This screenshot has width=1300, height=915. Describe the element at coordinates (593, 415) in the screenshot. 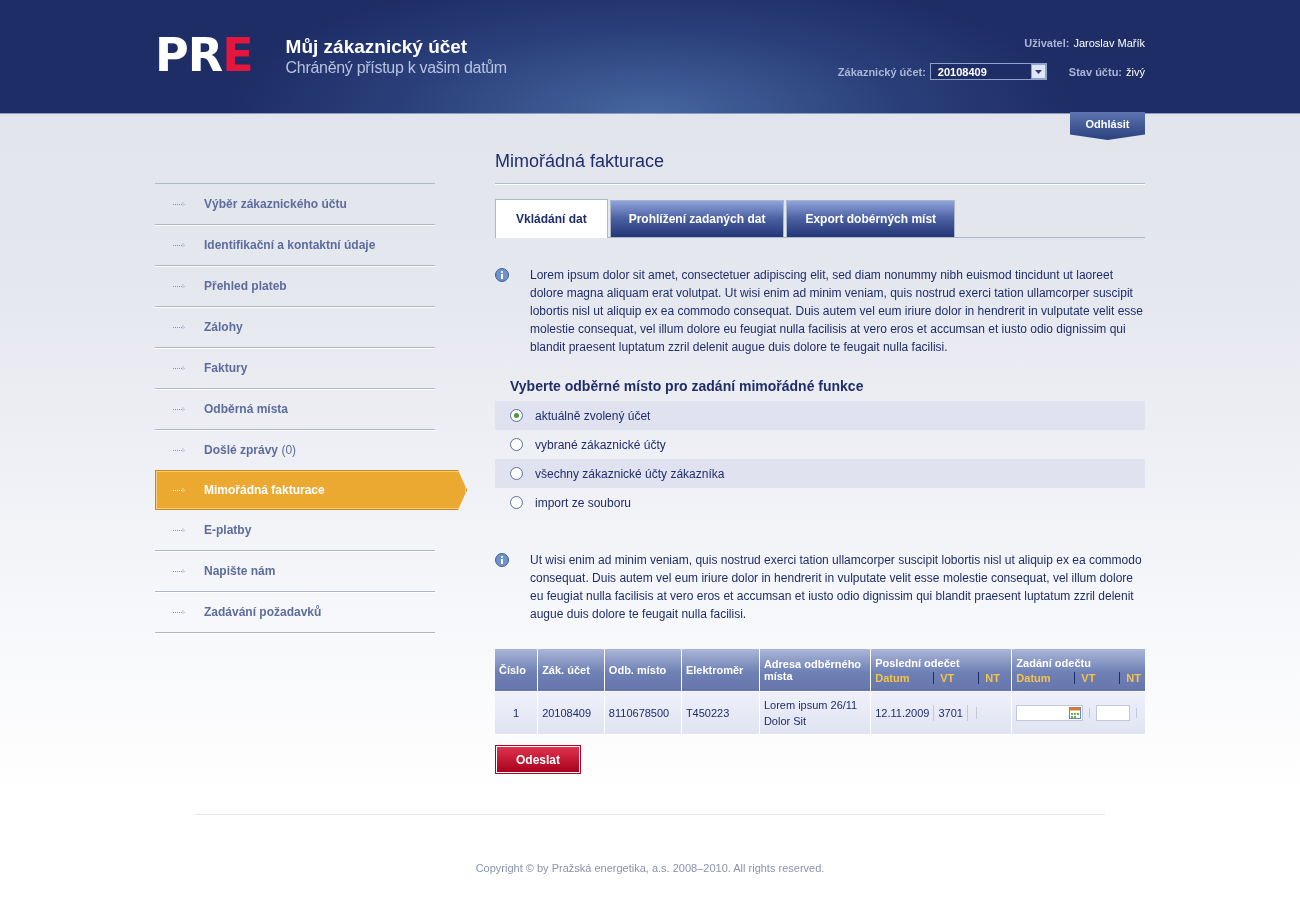

I see `radio-label: aktuálně zvolený účet` at that location.